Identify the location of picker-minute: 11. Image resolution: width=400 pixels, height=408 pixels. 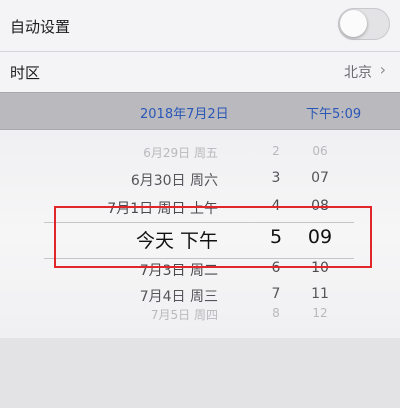
(320, 294).